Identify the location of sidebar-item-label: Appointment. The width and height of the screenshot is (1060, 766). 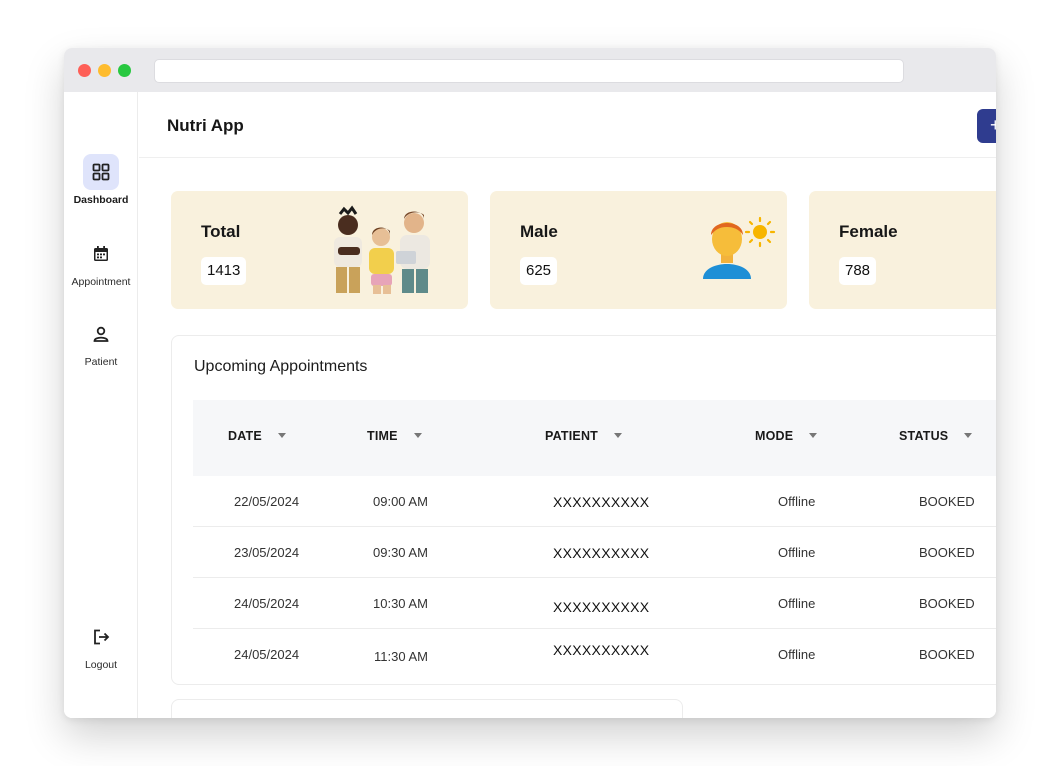
(101, 282).